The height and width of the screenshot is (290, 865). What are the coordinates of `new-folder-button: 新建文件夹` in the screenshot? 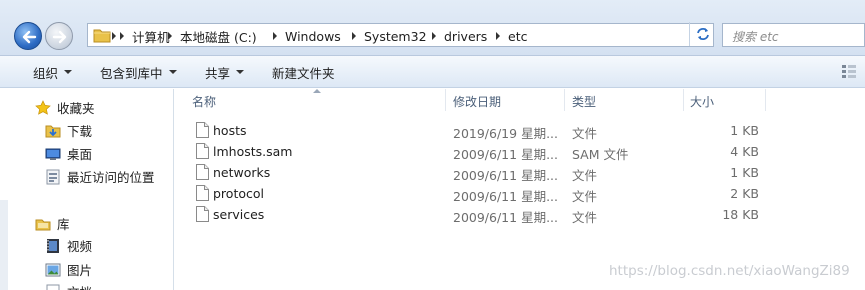 It's located at (303, 72).